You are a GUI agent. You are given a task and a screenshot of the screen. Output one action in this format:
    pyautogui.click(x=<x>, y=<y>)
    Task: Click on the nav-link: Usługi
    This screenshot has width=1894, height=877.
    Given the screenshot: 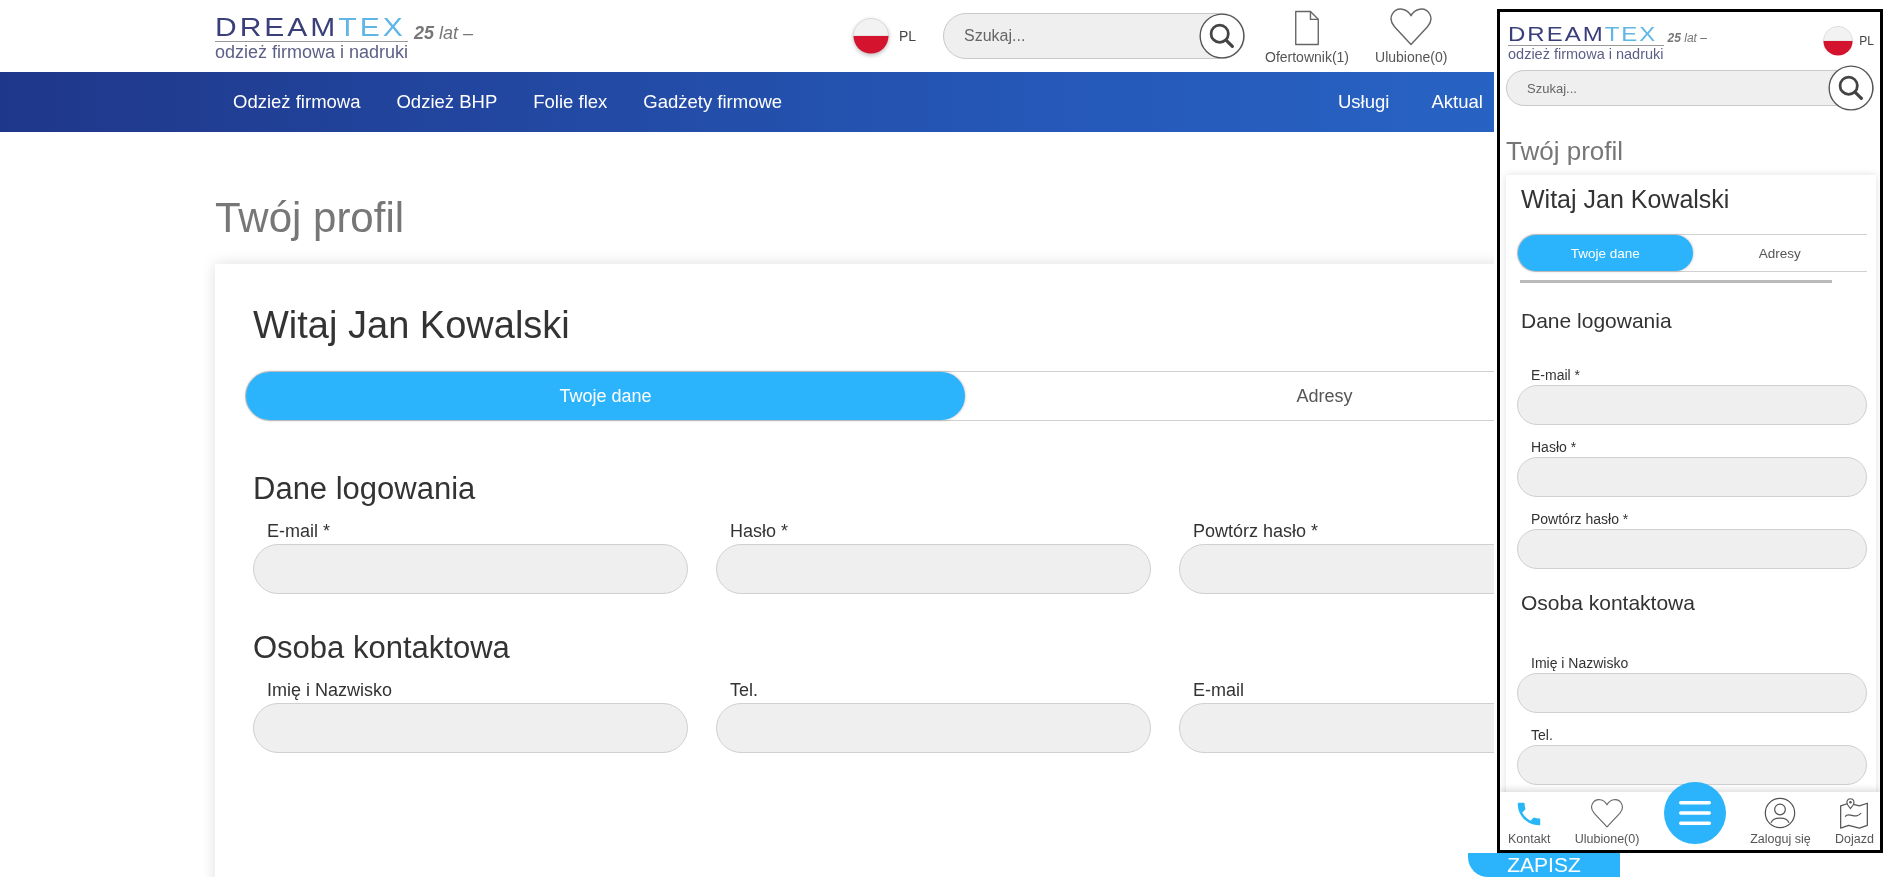 What is the action you would take?
    pyautogui.click(x=1364, y=102)
    